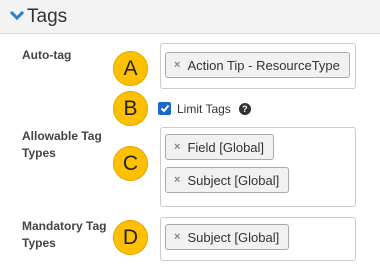  I want to click on auto-tag-input: × Action Tip - ResourceType, so click(258, 66).